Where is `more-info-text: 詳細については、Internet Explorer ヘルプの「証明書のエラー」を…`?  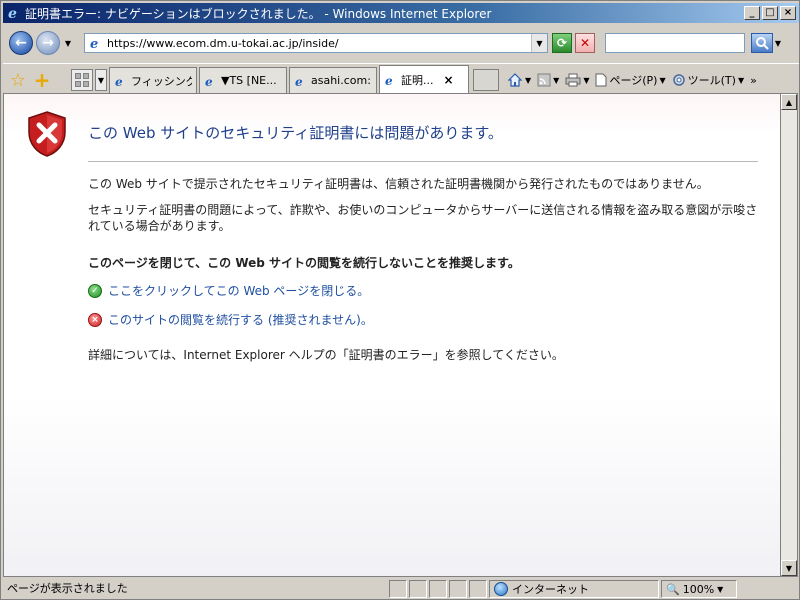
more-info-text: 詳細については、Internet Explorer ヘルプの「証明書のエラー」を… is located at coordinates (326, 355).